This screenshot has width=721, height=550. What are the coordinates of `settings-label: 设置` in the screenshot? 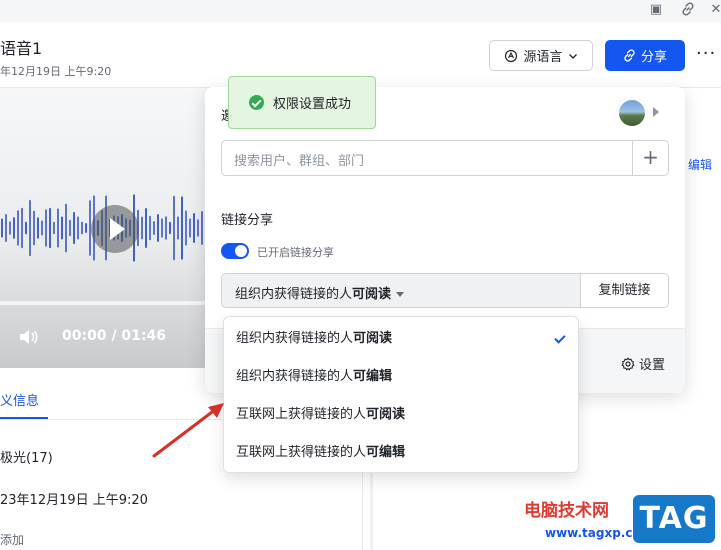 It's located at (652, 365).